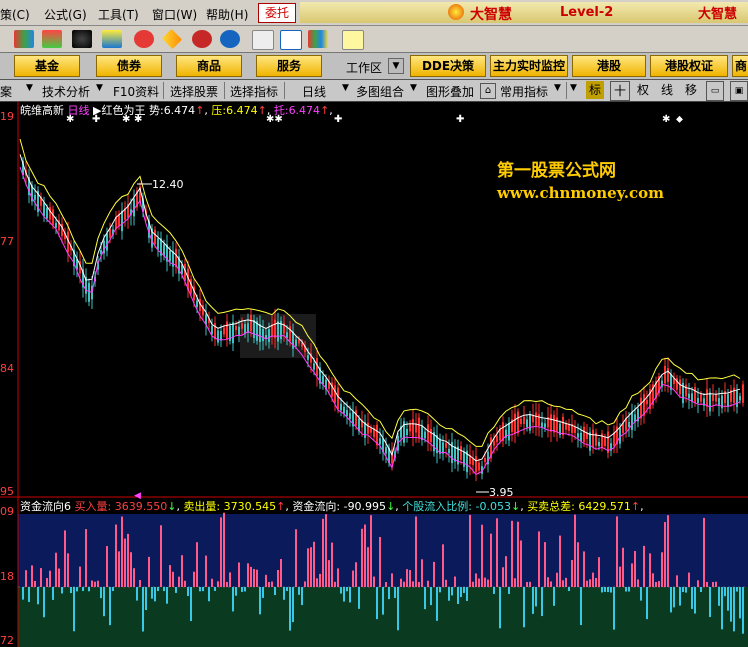  Describe the element at coordinates (450, 91) in the screenshot. I see `func-overlay: 图形叠加` at that location.